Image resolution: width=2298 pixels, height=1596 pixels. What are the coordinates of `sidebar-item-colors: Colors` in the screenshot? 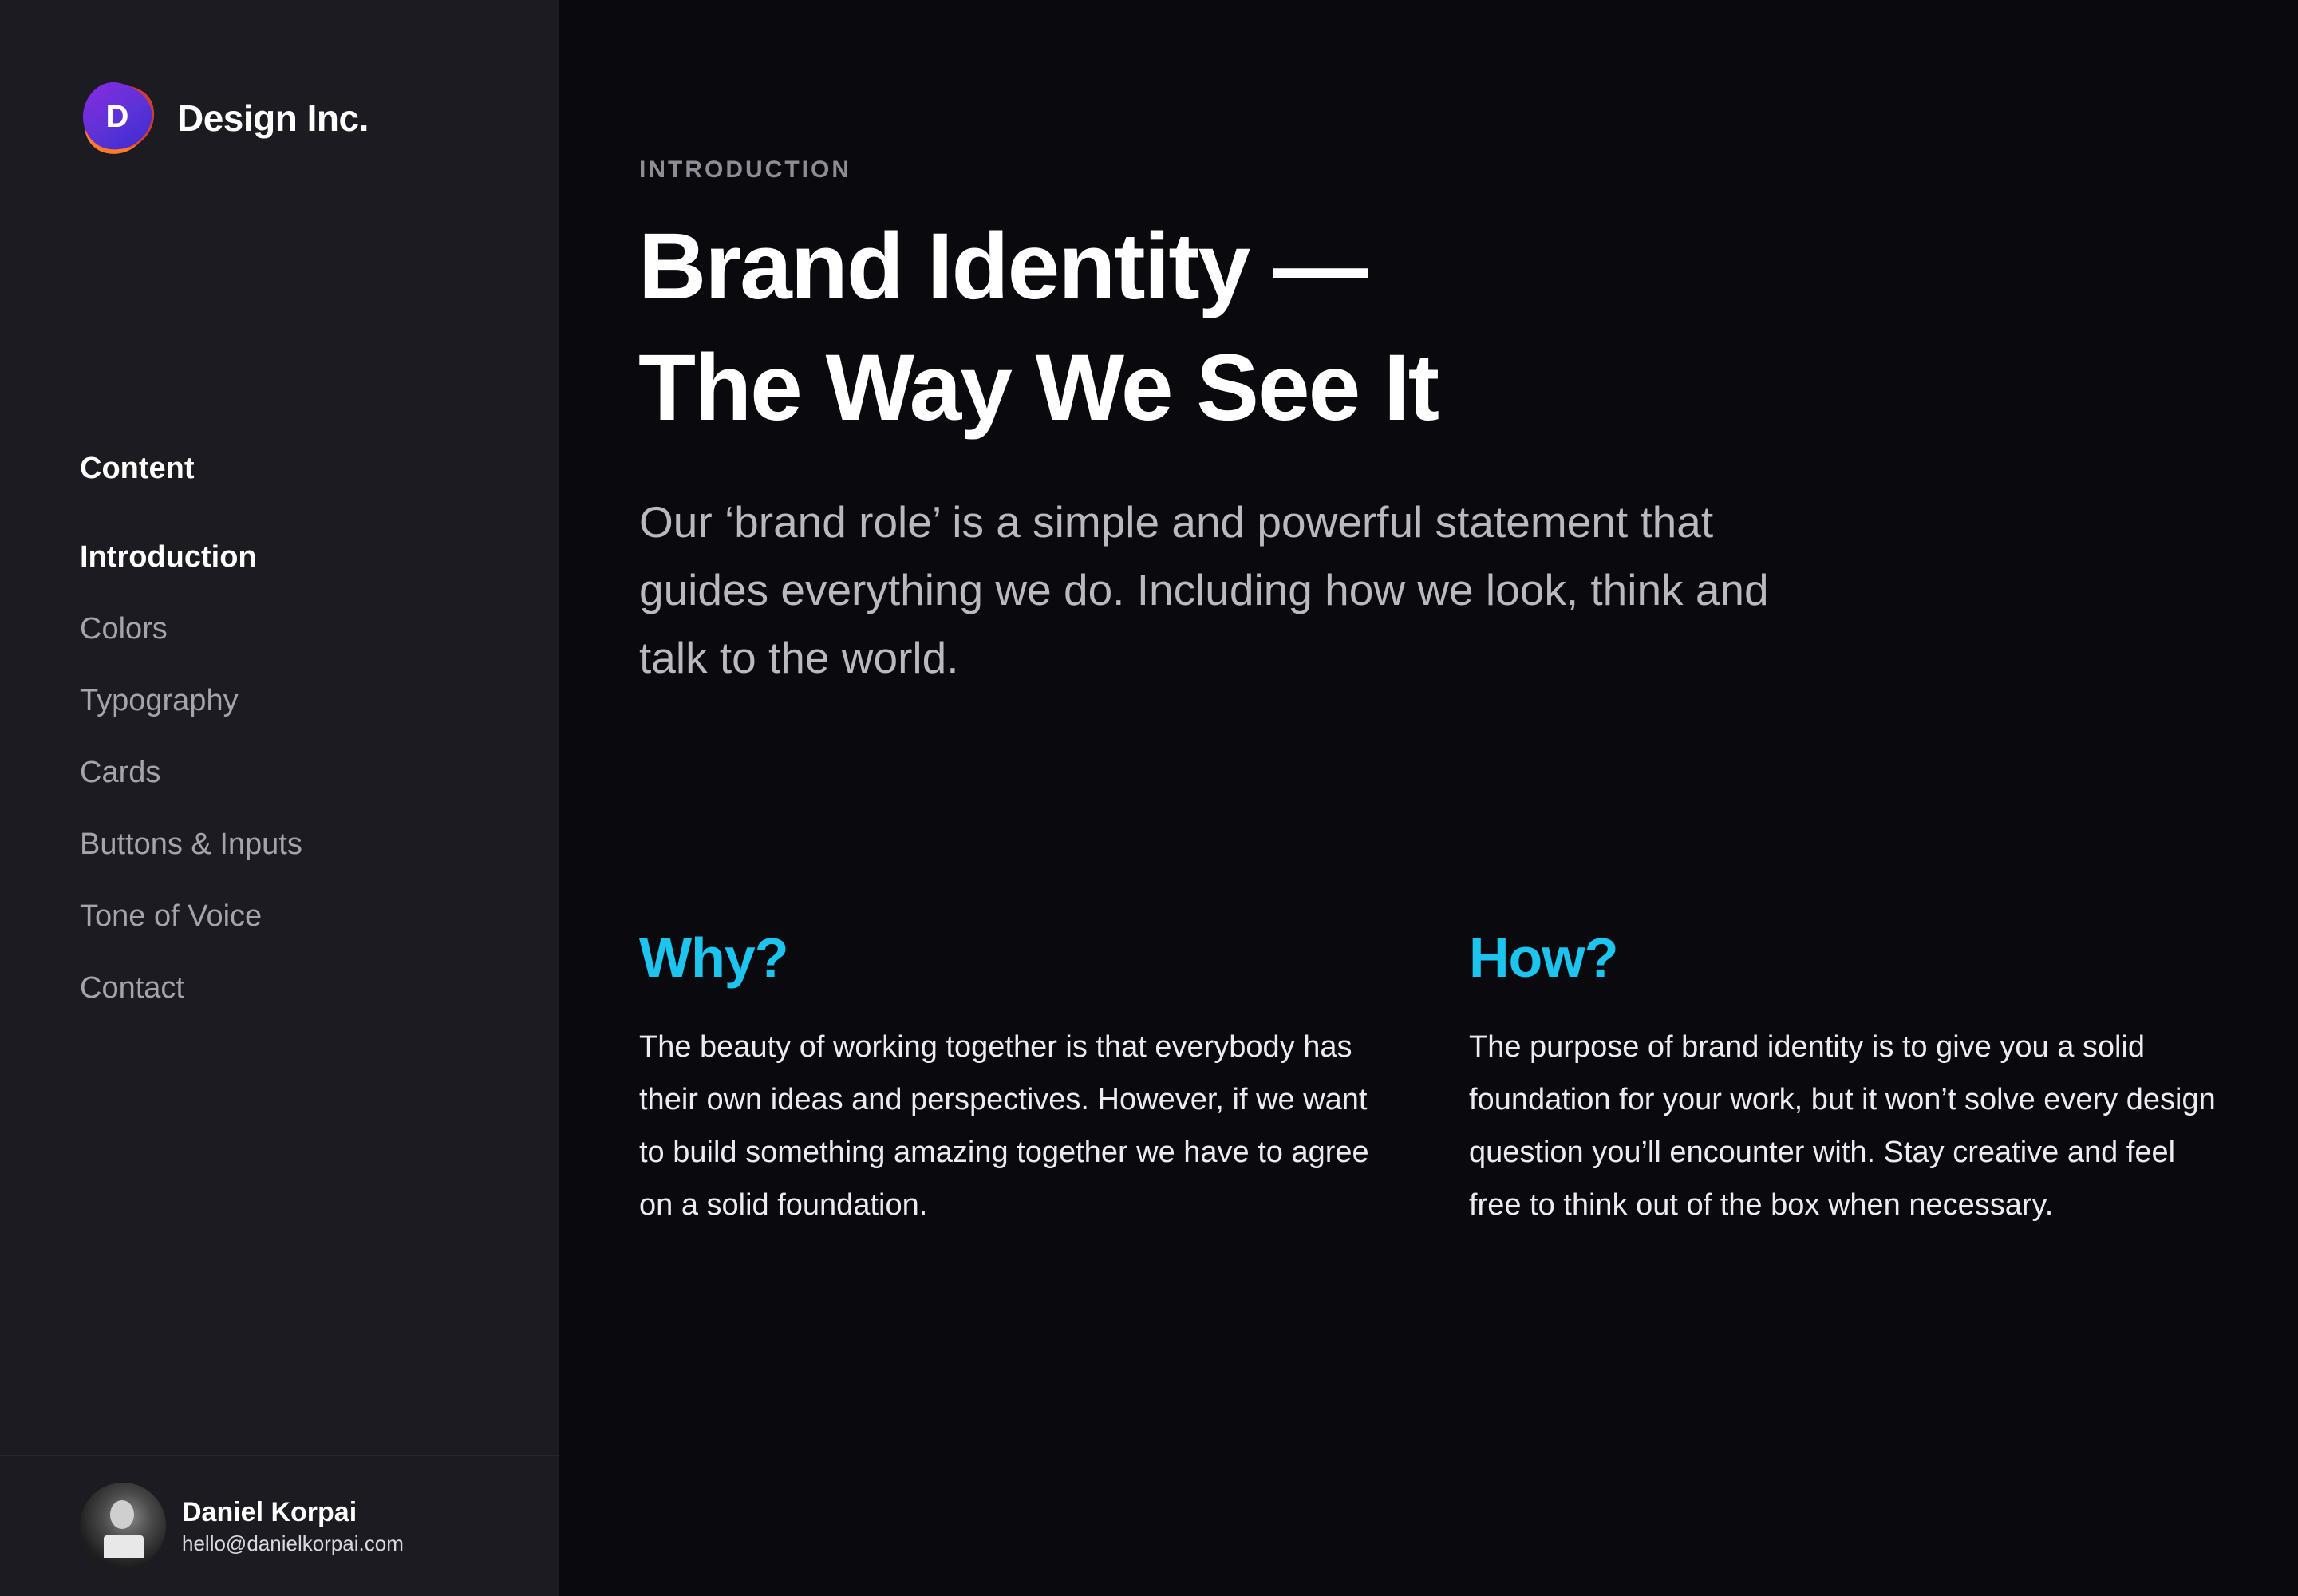 It's located at (191, 644).